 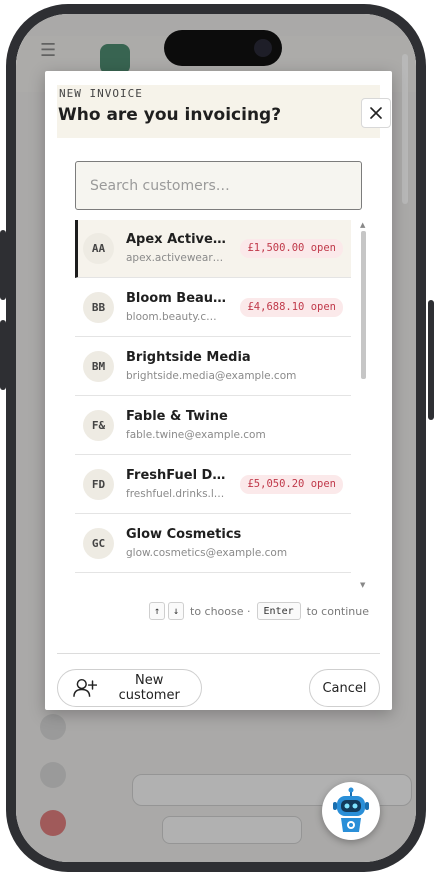 I want to click on hint-continue-text: to continue, so click(x=337, y=611).